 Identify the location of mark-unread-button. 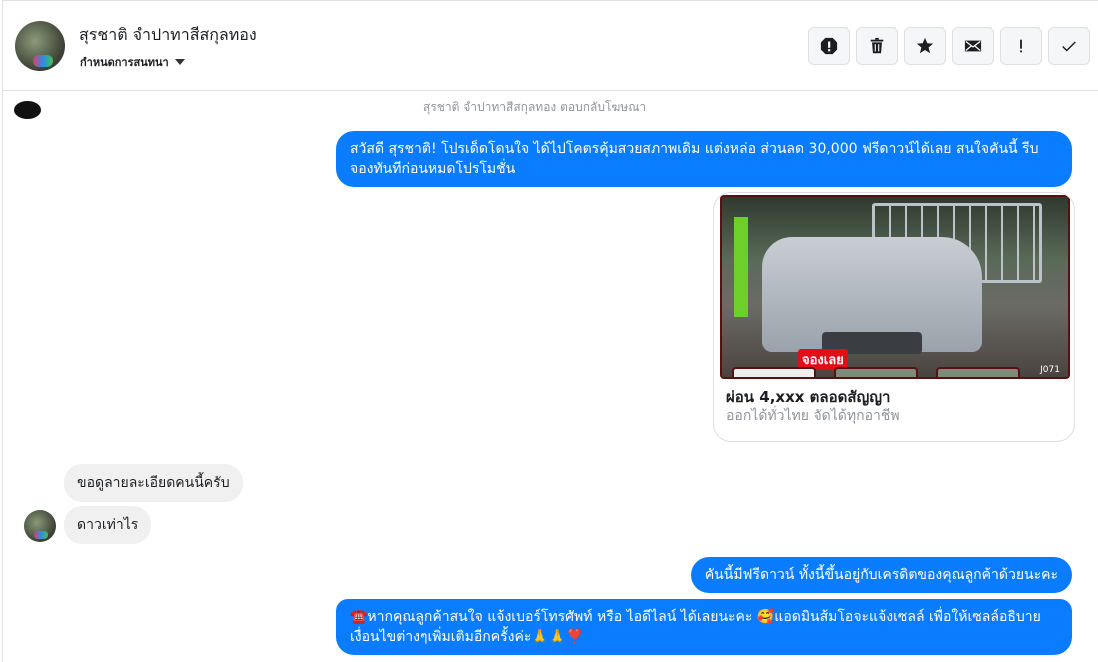
(973, 46).